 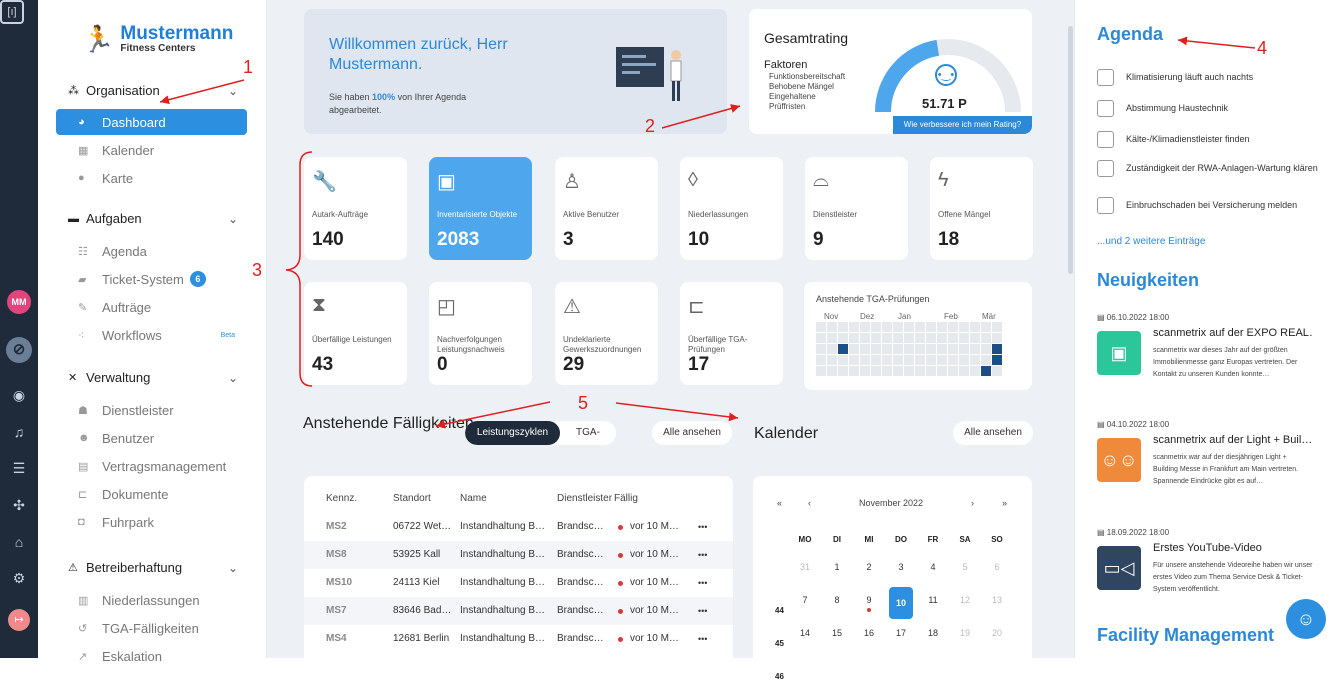 What do you see at coordinates (19, 350) in the screenshot?
I see `compass-icon: ⊘` at bounding box center [19, 350].